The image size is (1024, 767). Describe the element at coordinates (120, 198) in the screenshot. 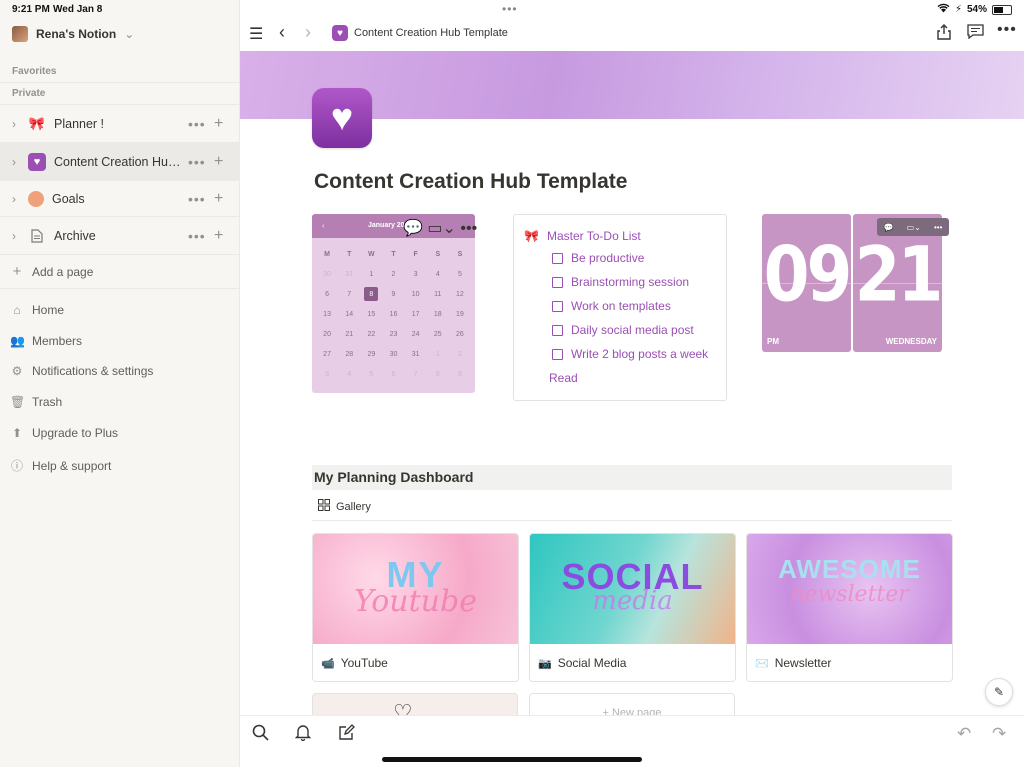

I see `sidebar-item-goals: › Goals ••• +` at that location.